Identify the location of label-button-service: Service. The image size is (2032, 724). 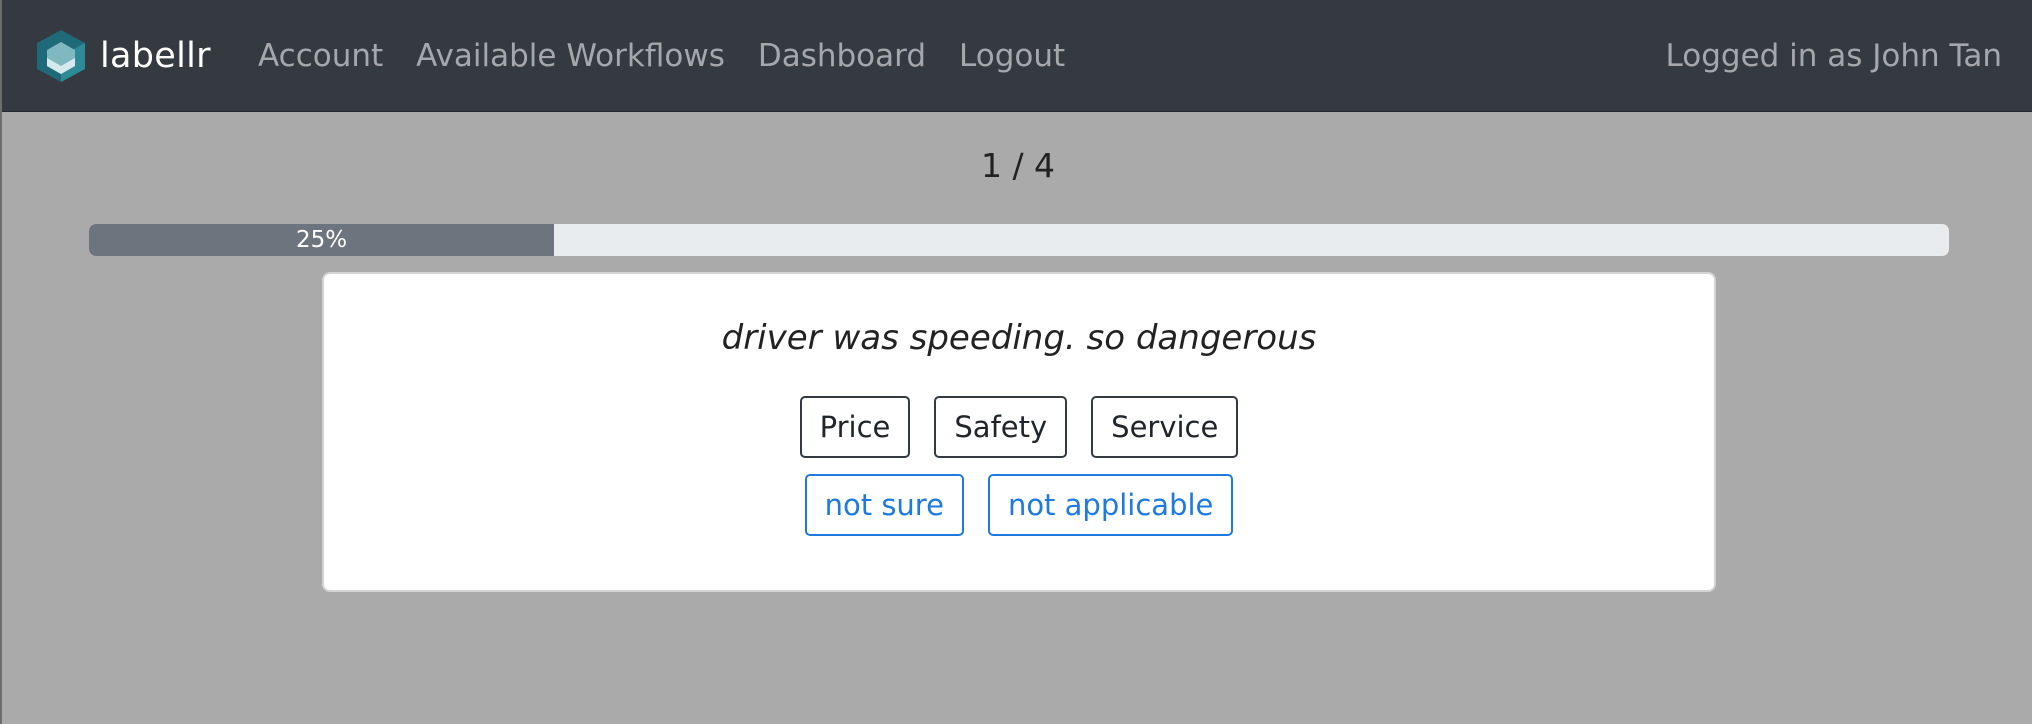
(1165, 427).